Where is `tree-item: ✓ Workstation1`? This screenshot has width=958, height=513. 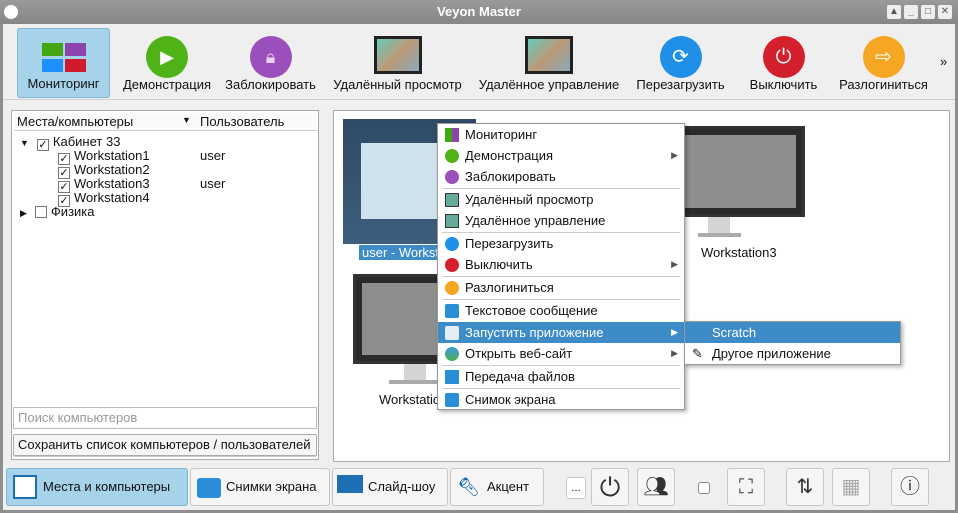
tree-item: ✓ Workstation1 is located at coordinates (104, 157).